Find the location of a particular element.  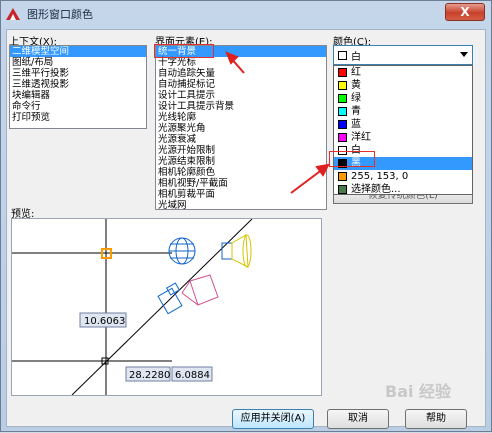

annotation-arrows is located at coordinates (277, 122).